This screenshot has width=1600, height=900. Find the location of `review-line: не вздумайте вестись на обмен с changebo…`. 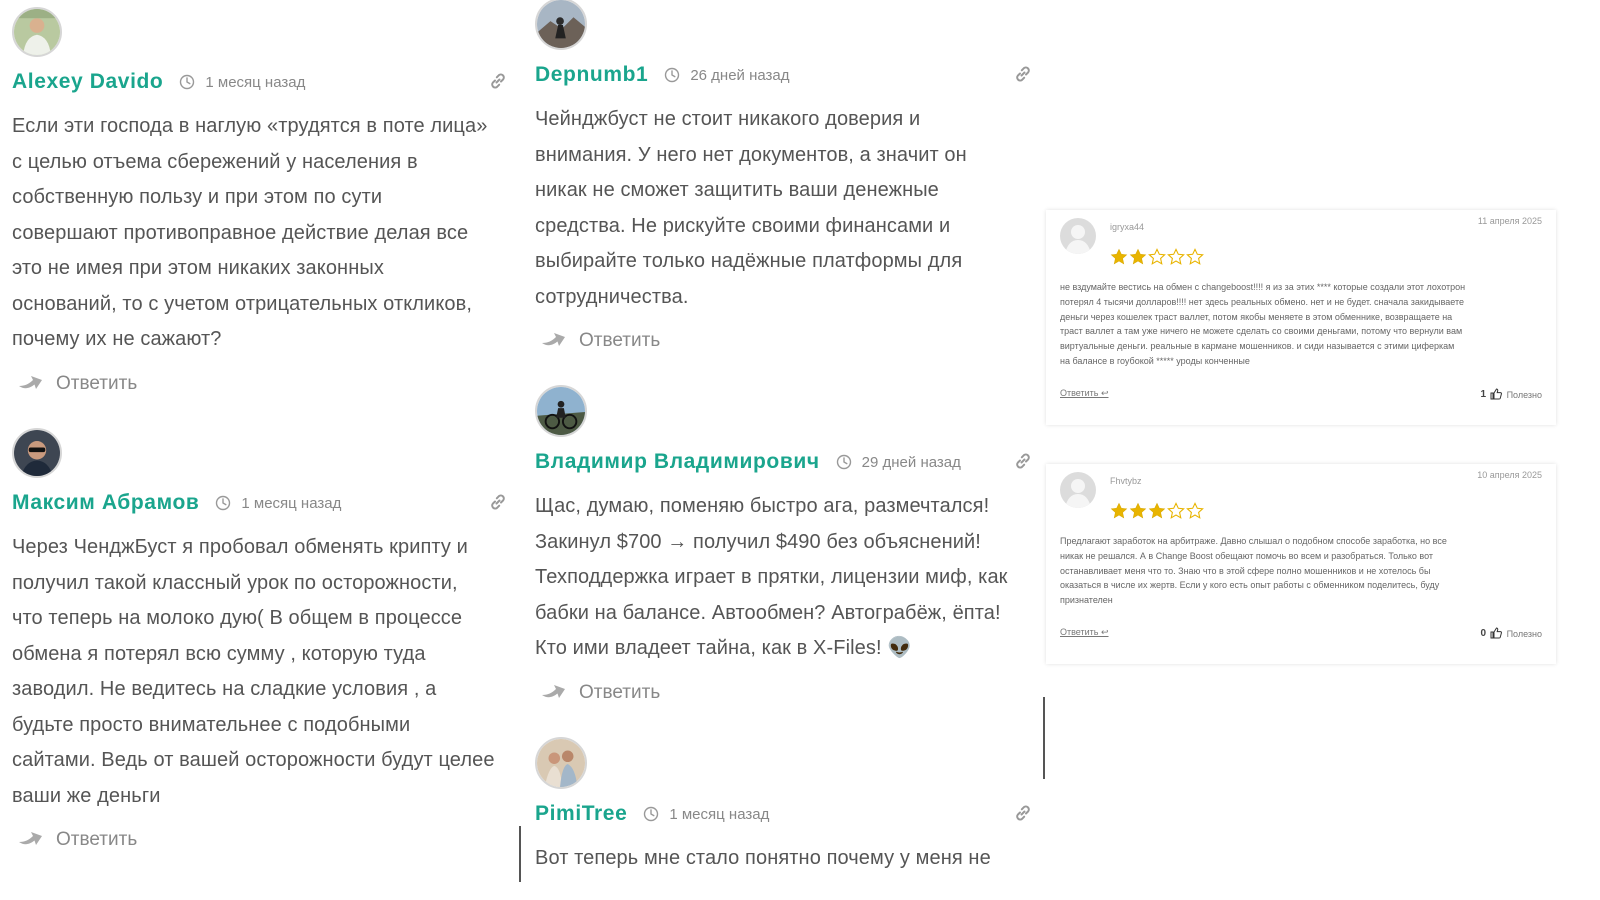

review-line: не вздумайте вестись на обмен с changebo… is located at coordinates (1263, 287).